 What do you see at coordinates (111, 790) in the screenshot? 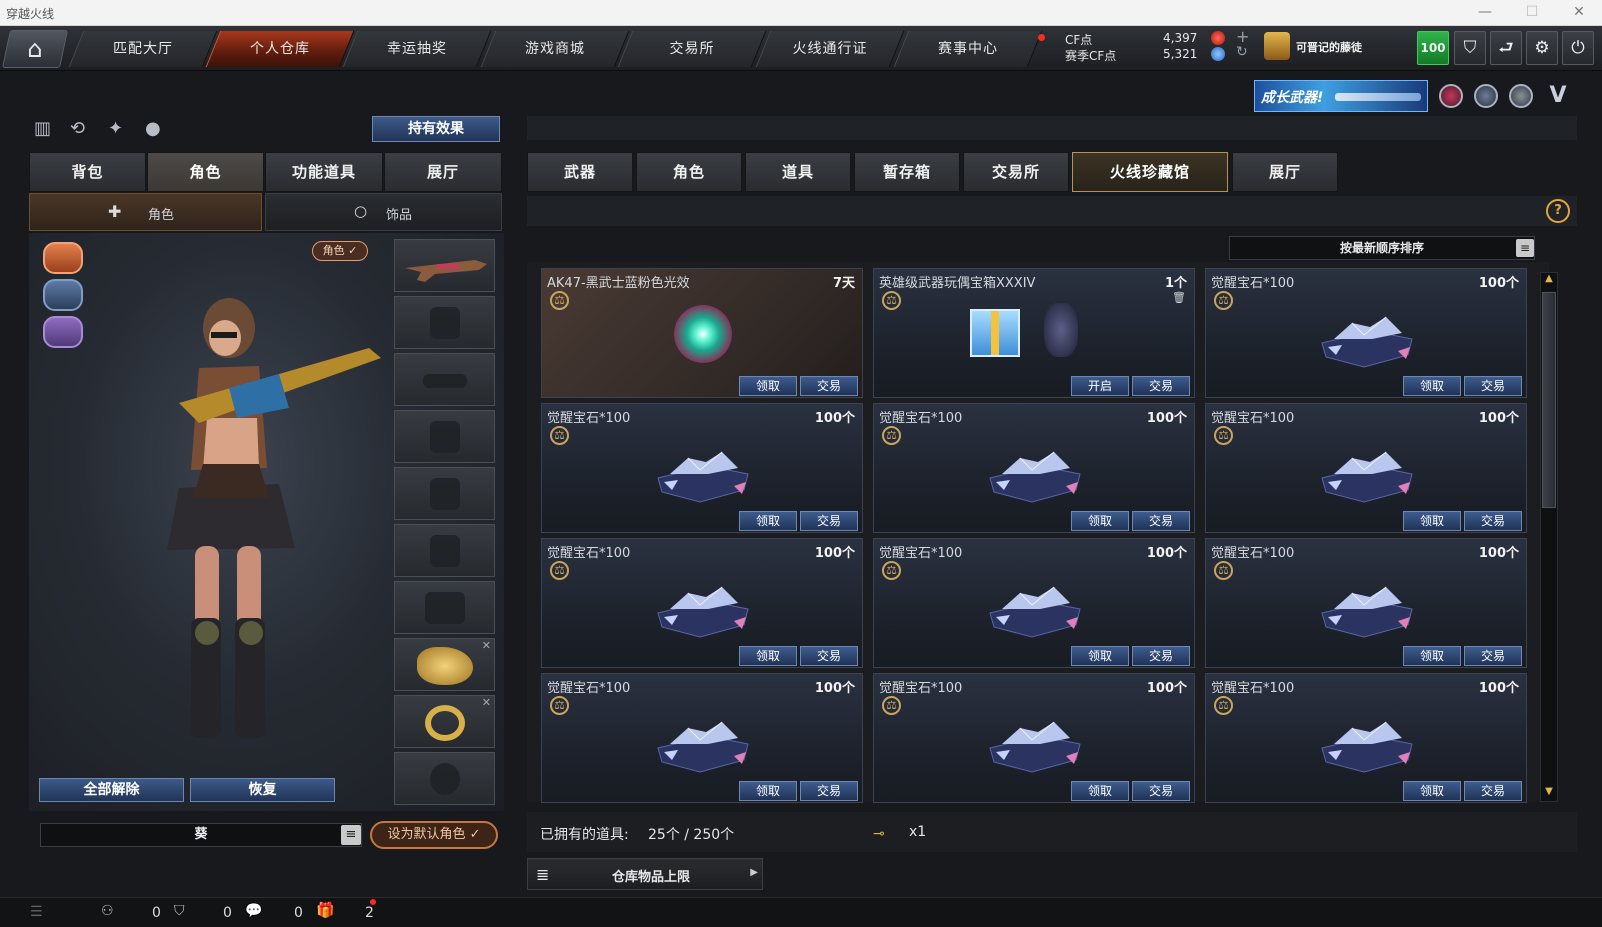
I see `release-all-button: 全部解除` at bounding box center [111, 790].